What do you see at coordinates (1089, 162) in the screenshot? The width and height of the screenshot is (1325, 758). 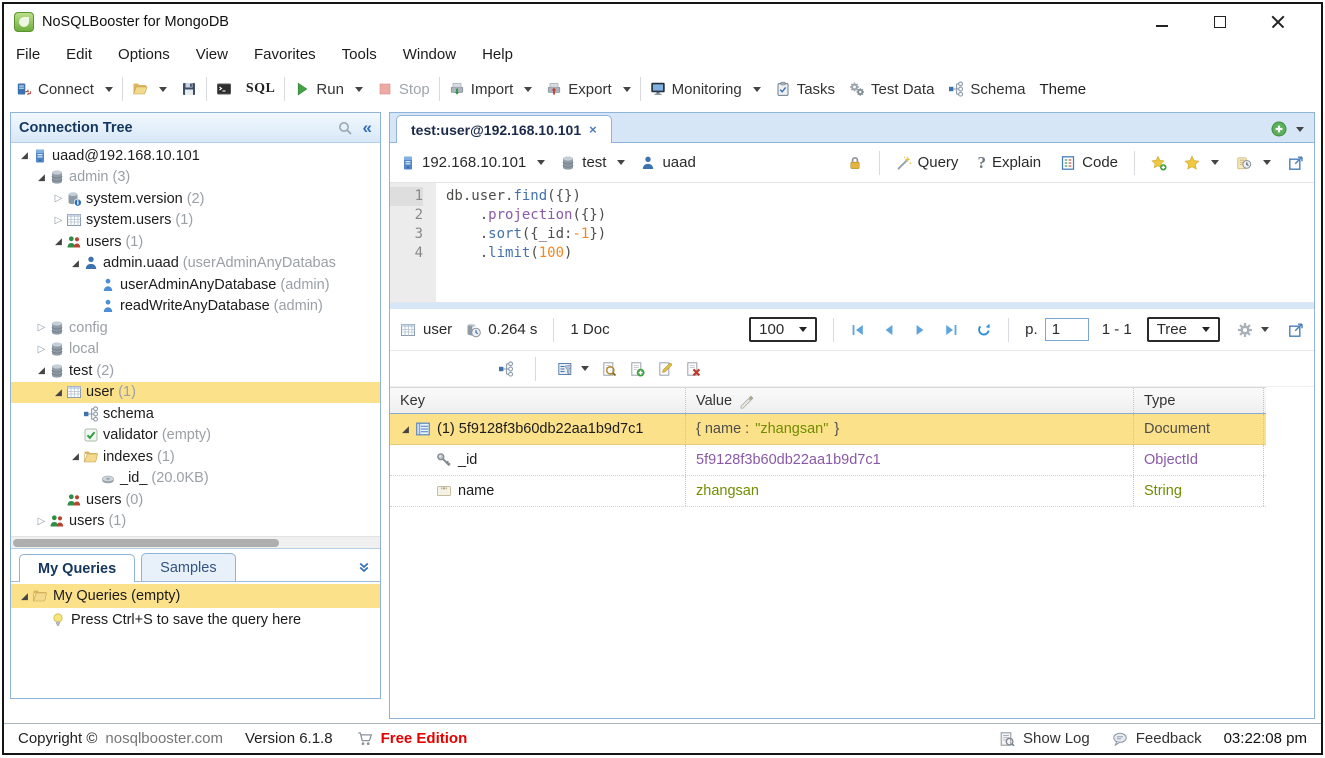 I see `code-button: Code` at bounding box center [1089, 162].